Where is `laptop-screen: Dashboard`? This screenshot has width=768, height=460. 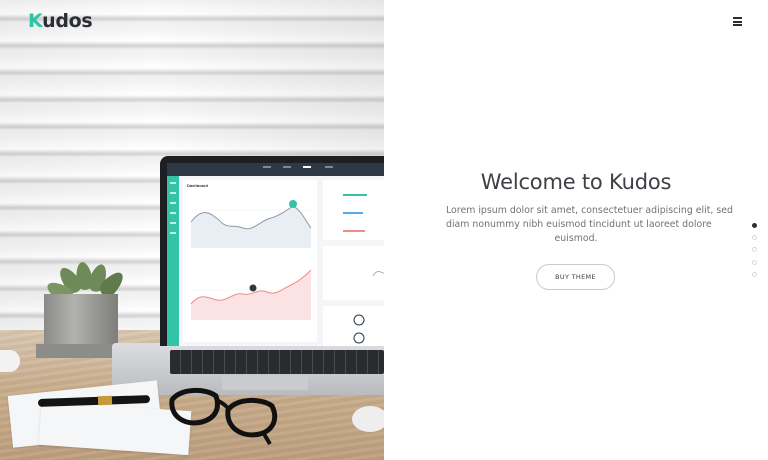 laptop-screen: Dashboard is located at coordinates (272, 251).